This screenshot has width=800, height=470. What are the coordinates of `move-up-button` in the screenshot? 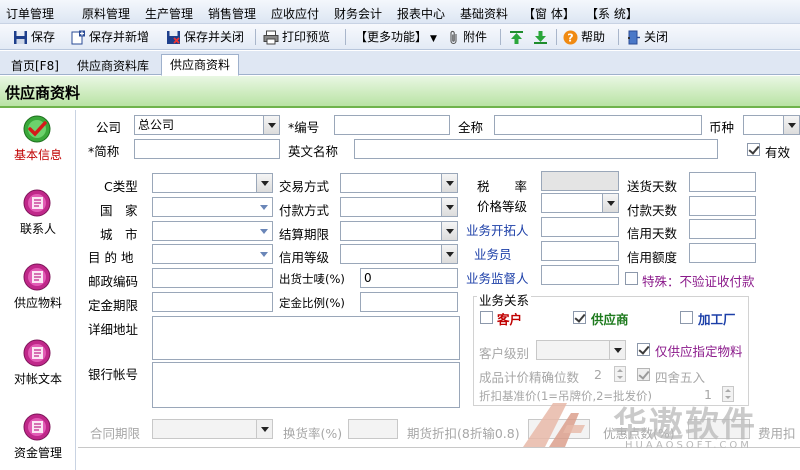 It's located at (518, 37).